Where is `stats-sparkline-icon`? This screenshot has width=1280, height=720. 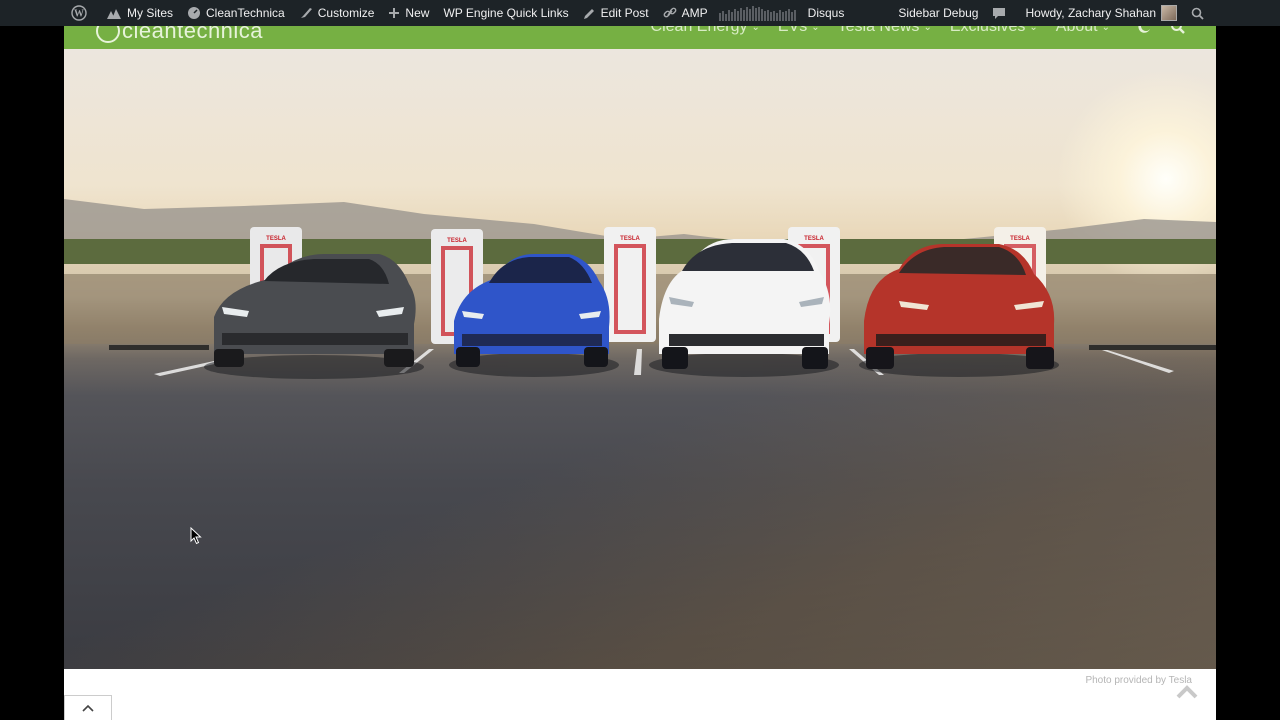
stats-sparkline-icon is located at coordinates (757, 13).